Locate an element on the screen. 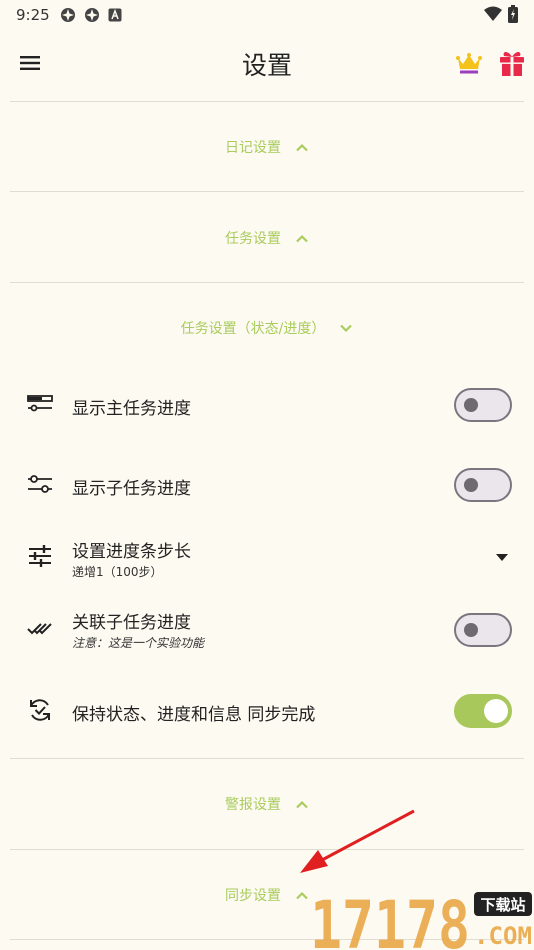  watermark-logo: 17178 下载站 .COM is located at coordinates (421, 919).